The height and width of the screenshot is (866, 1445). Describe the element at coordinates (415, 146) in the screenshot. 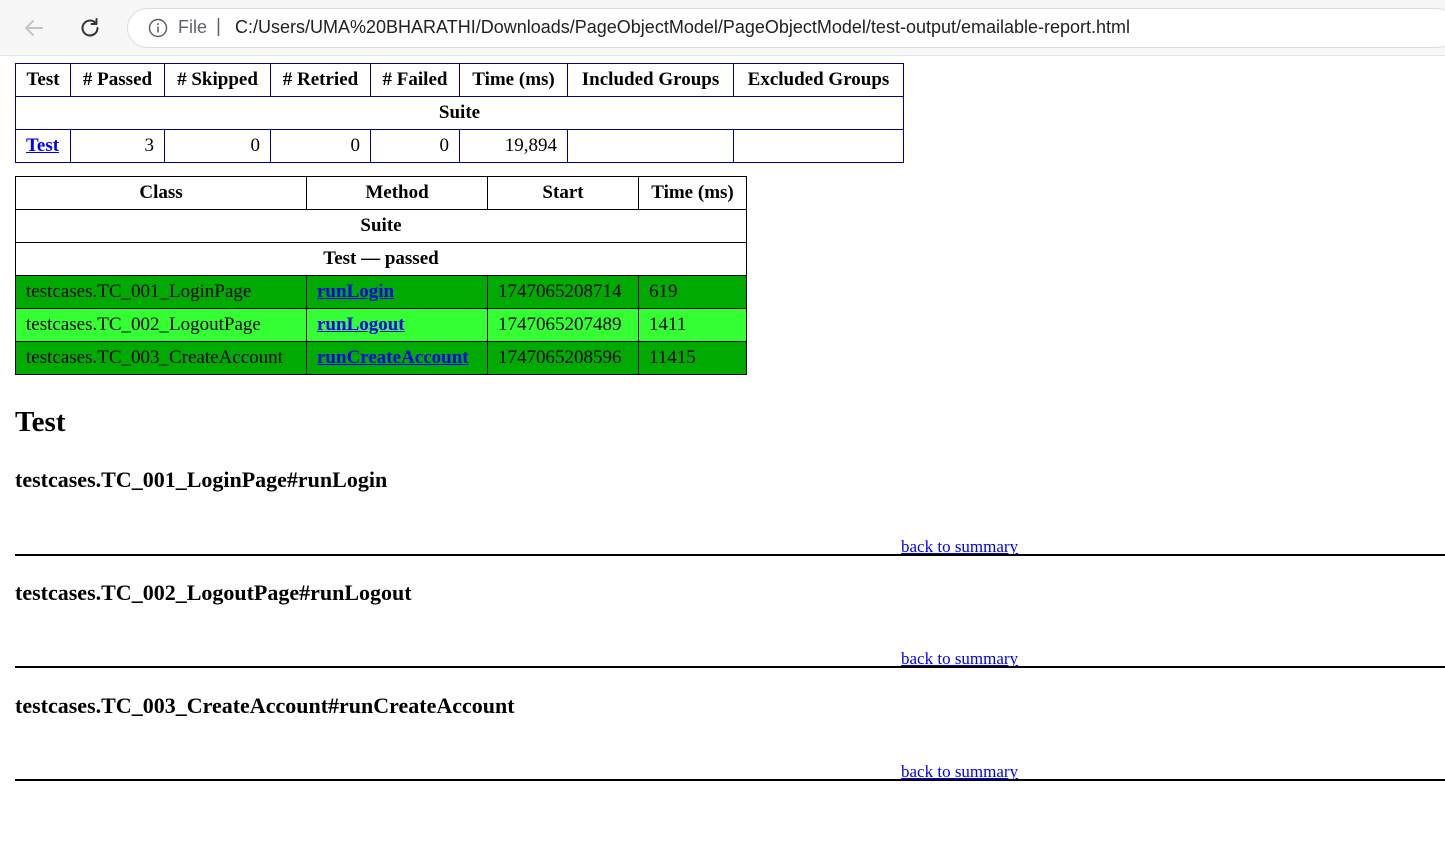

I see `summary-failed-value: 0` at that location.